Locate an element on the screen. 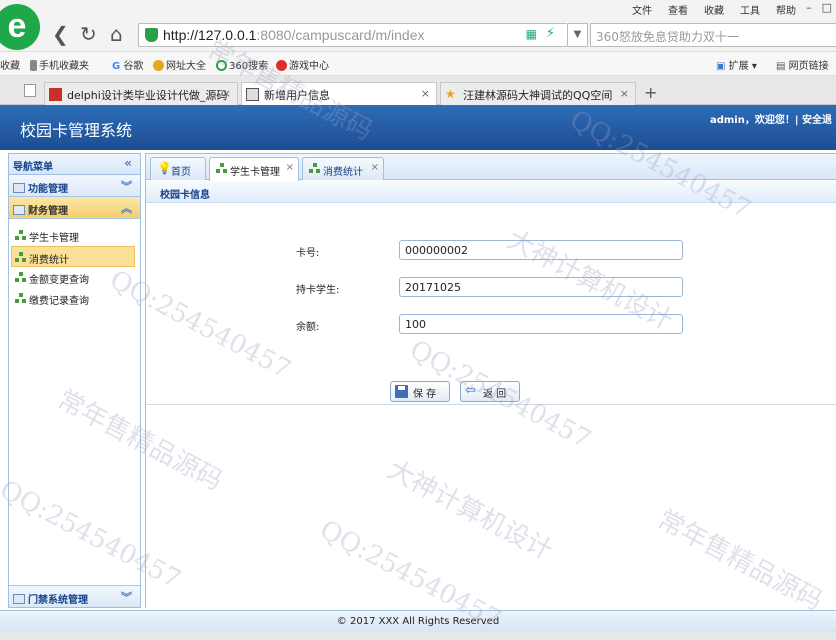  sidebar-bottom: 门禁系统管理 ︾ is located at coordinates (74, 596).